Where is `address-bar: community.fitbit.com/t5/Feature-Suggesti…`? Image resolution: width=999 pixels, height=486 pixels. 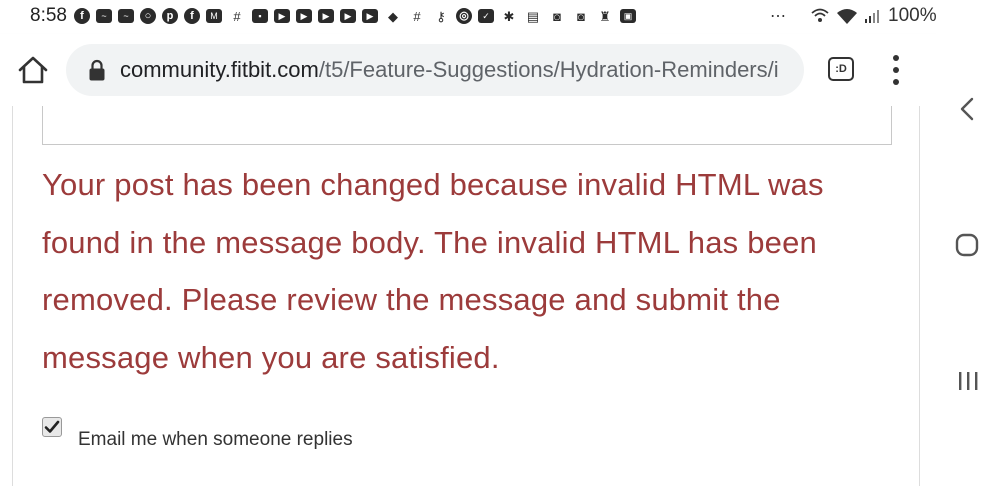
address-bar: community.fitbit.com/t5/Feature-Suggesti… is located at coordinates (435, 70).